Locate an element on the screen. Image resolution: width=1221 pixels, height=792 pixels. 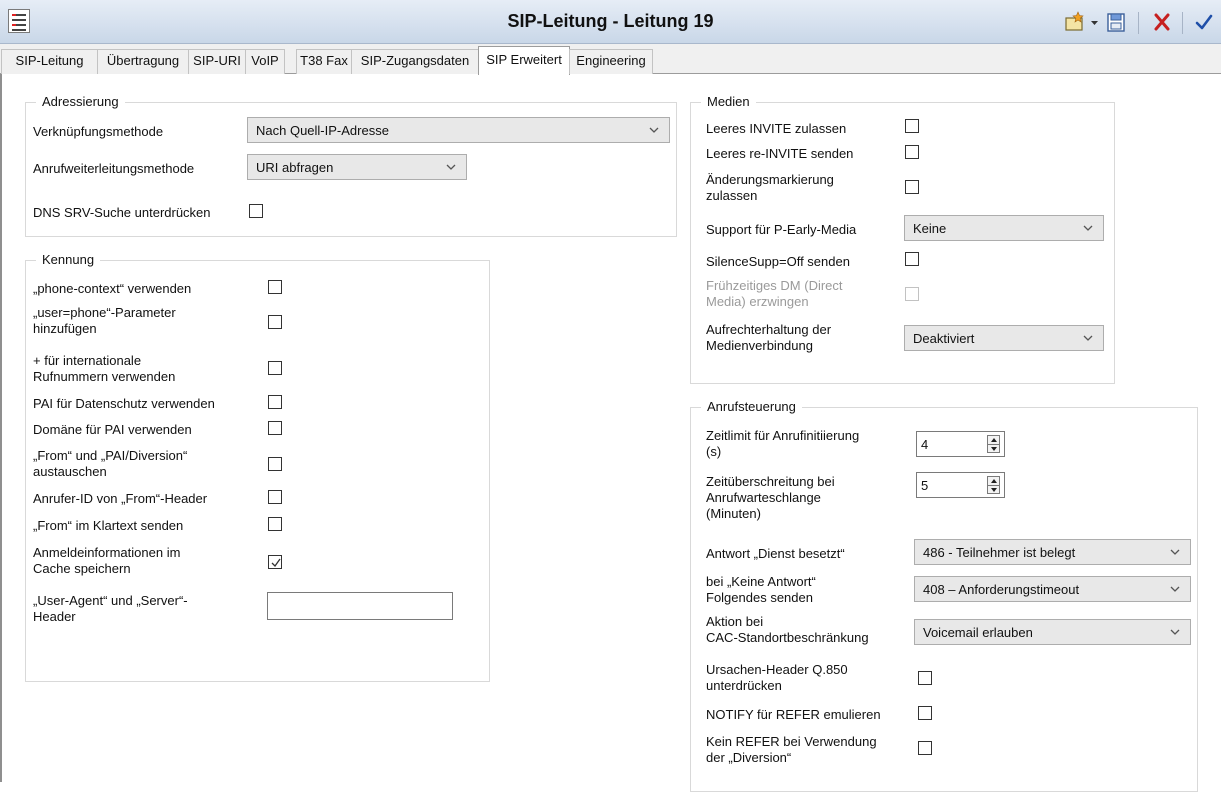
aufrechterhaltung-label-2: Medienverbindung is located at coordinates (759, 345).